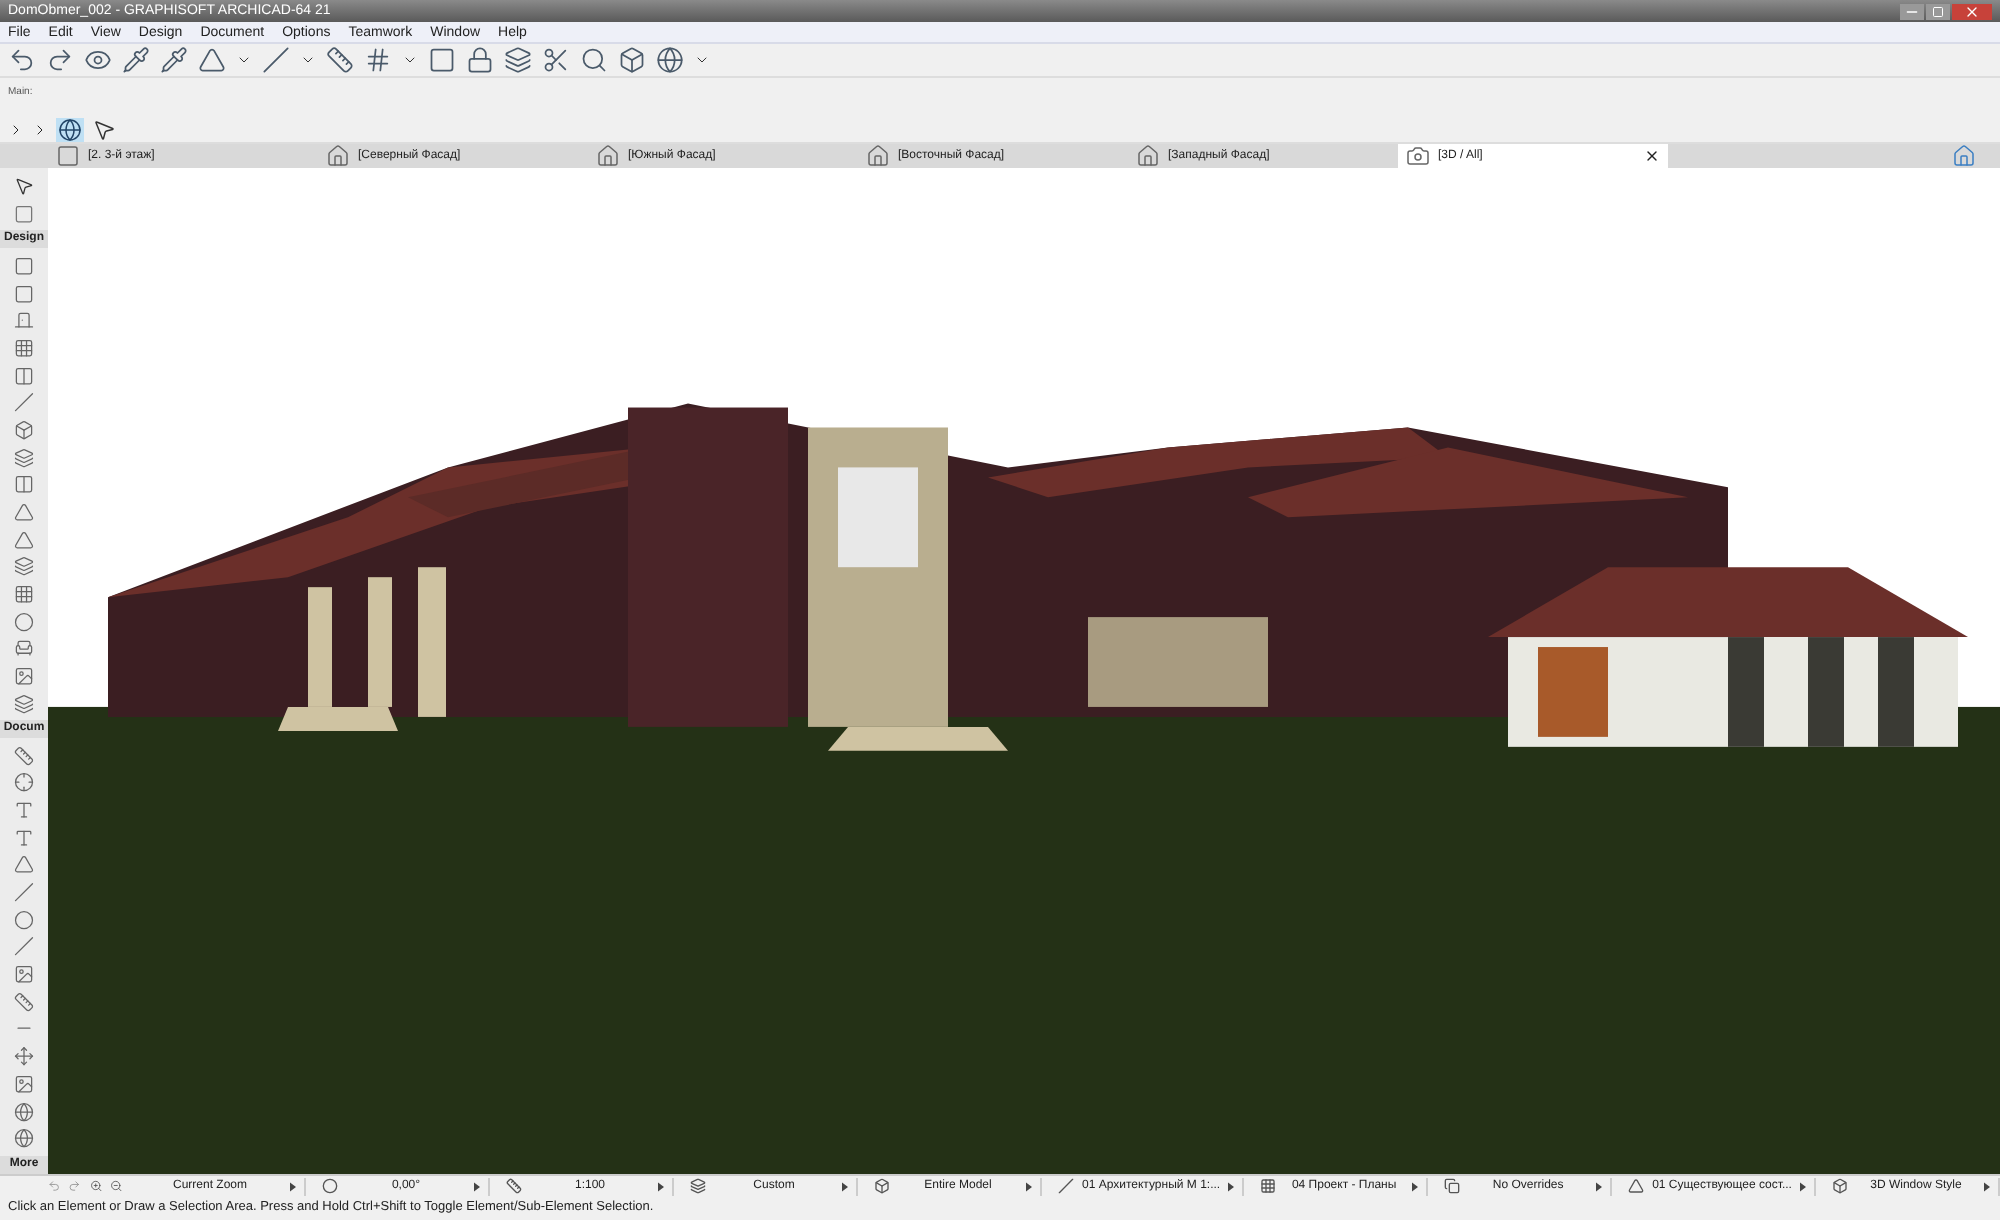 The image size is (2000, 1220). What do you see at coordinates (24, 402) in the screenshot?
I see `slash-icon` at bounding box center [24, 402].